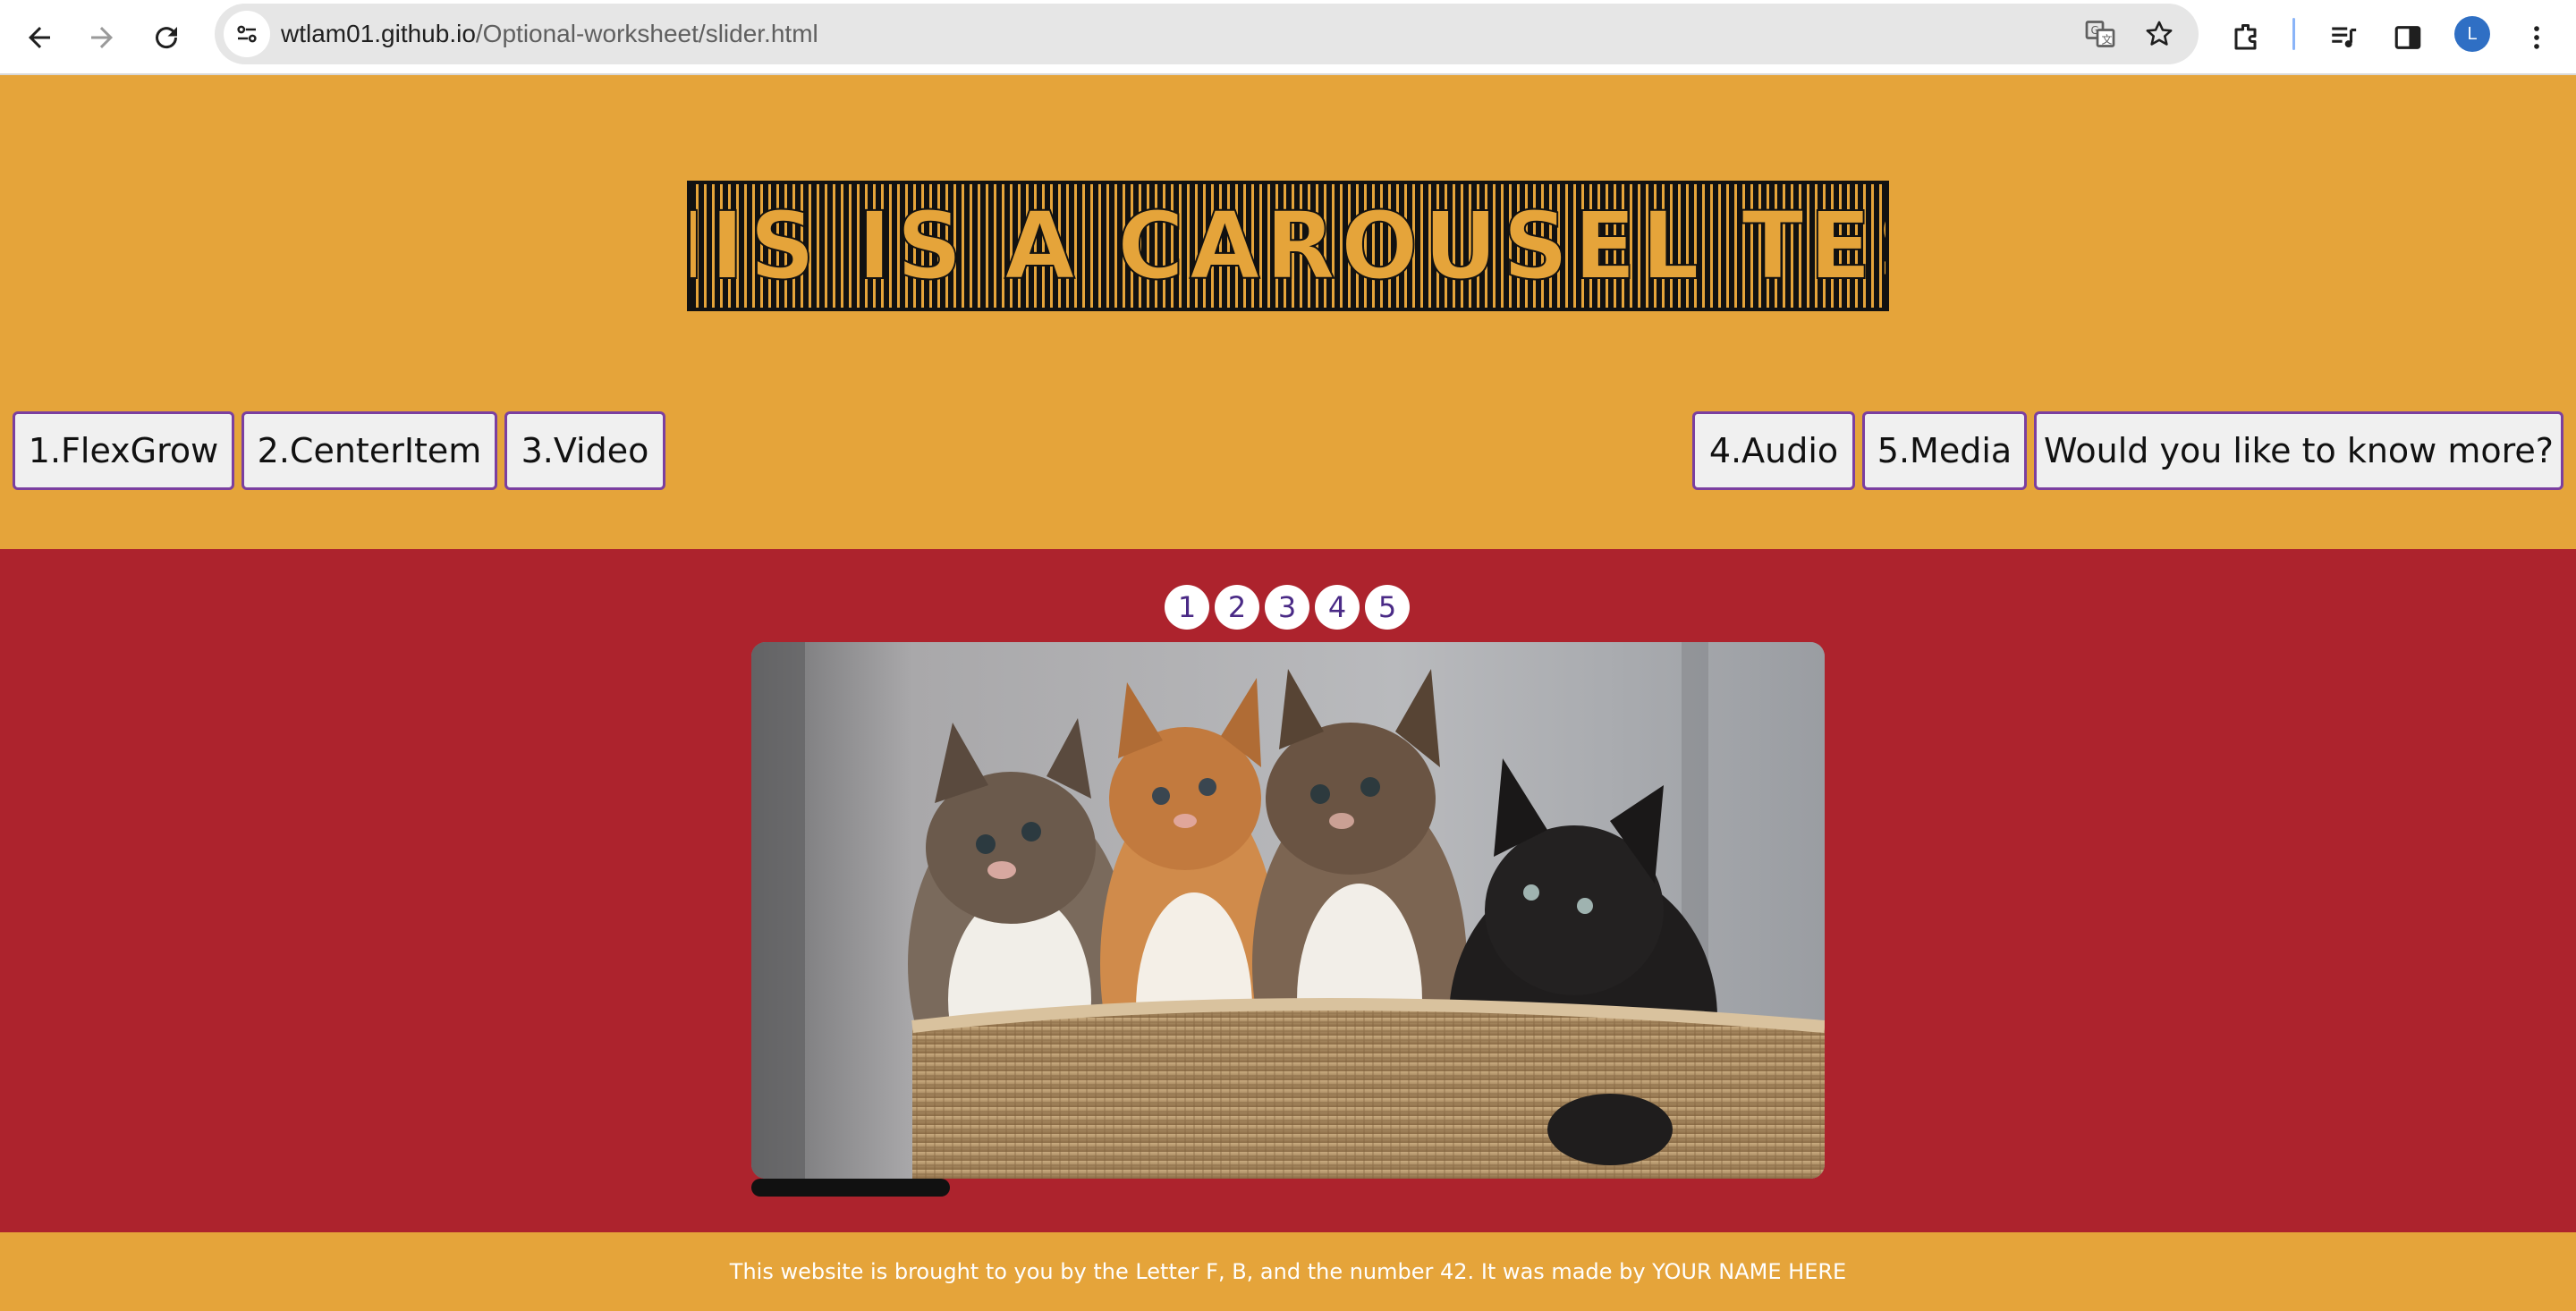 The width and height of the screenshot is (2576, 1311). Describe the element at coordinates (2247, 38) in the screenshot. I see `extensions-icon` at that location.